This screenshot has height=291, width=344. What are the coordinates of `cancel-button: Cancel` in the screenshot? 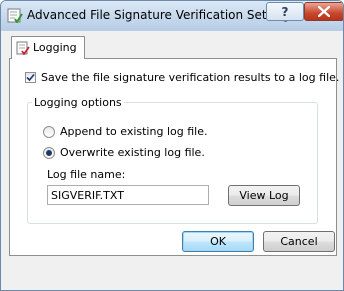 It's located at (299, 241).